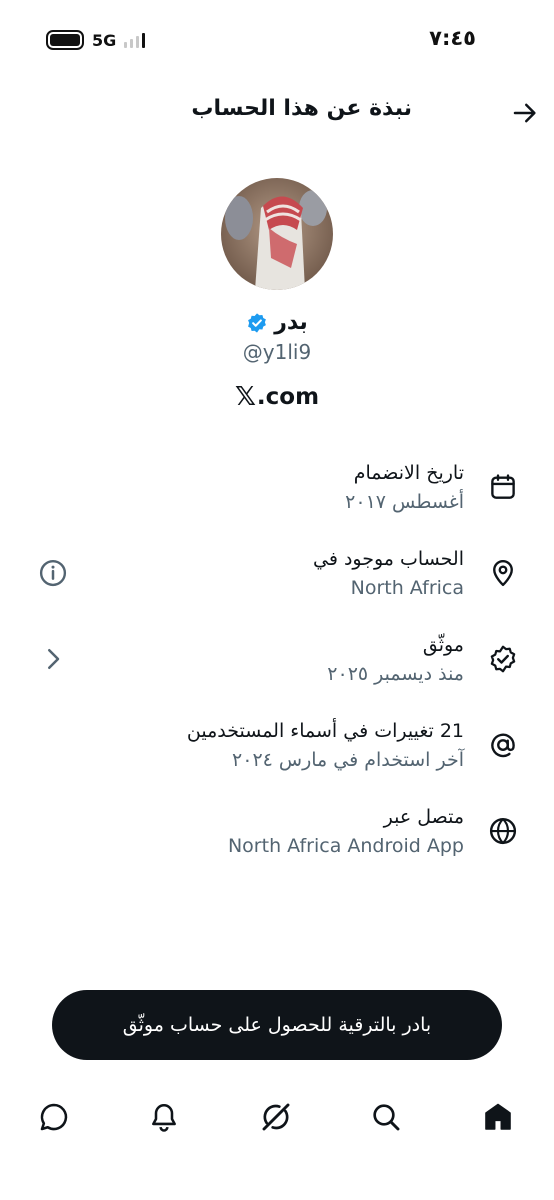 Image resolution: width=554 pixels, height=1200 pixels. Describe the element at coordinates (503, 831) in the screenshot. I see `globe-icon` at that location.